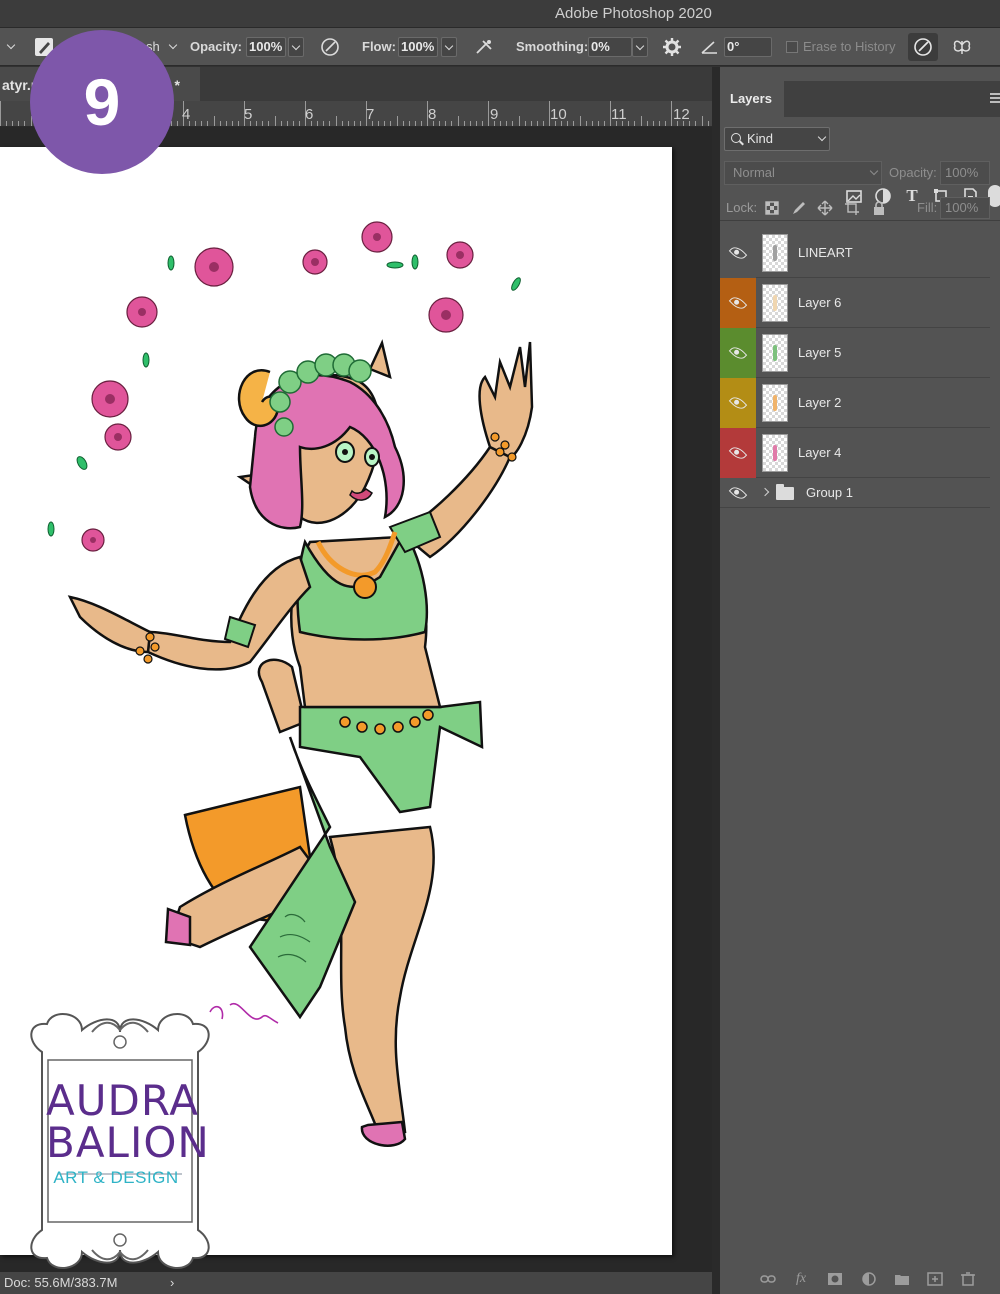 The image size is (1000, 1294). Describe the element at coordinates (879, 208) in the screenshot. I see `lock-all-icon` at that location.